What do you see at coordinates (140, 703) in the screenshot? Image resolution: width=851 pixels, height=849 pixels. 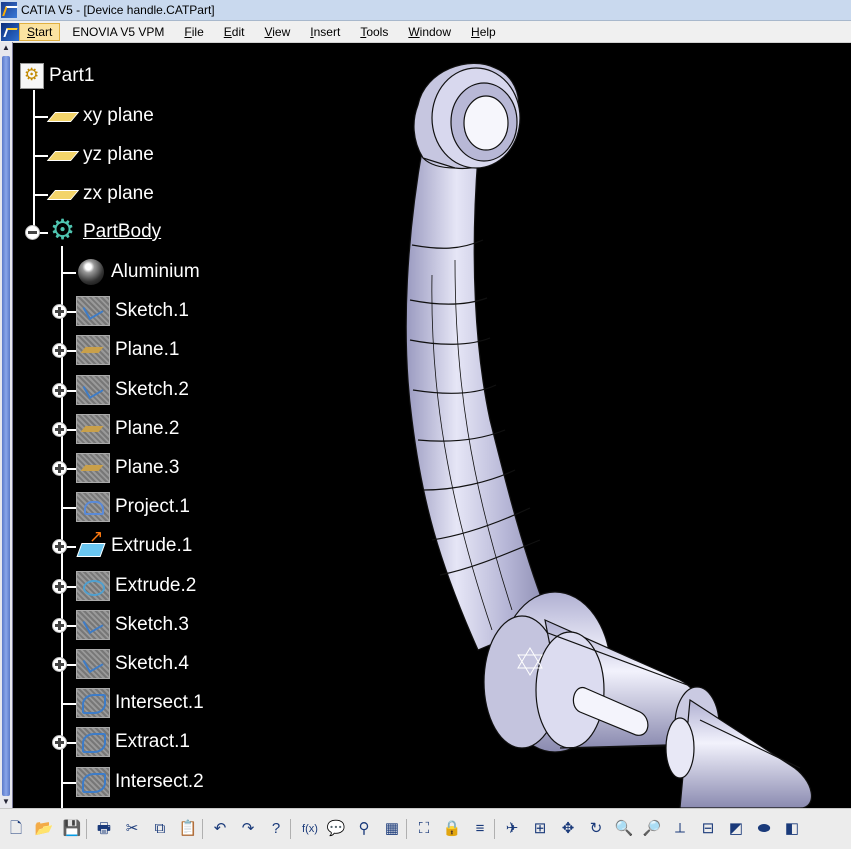 I see `tree-node-feature: Intersect.1` at bounding box center [140, 703].